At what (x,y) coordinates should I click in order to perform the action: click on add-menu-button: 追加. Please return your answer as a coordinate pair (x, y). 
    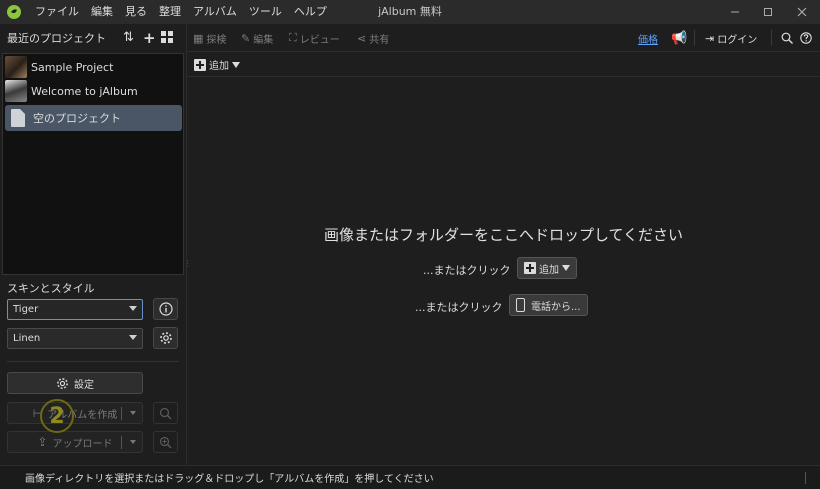
    Looking at the image, I should click on (503, 65).